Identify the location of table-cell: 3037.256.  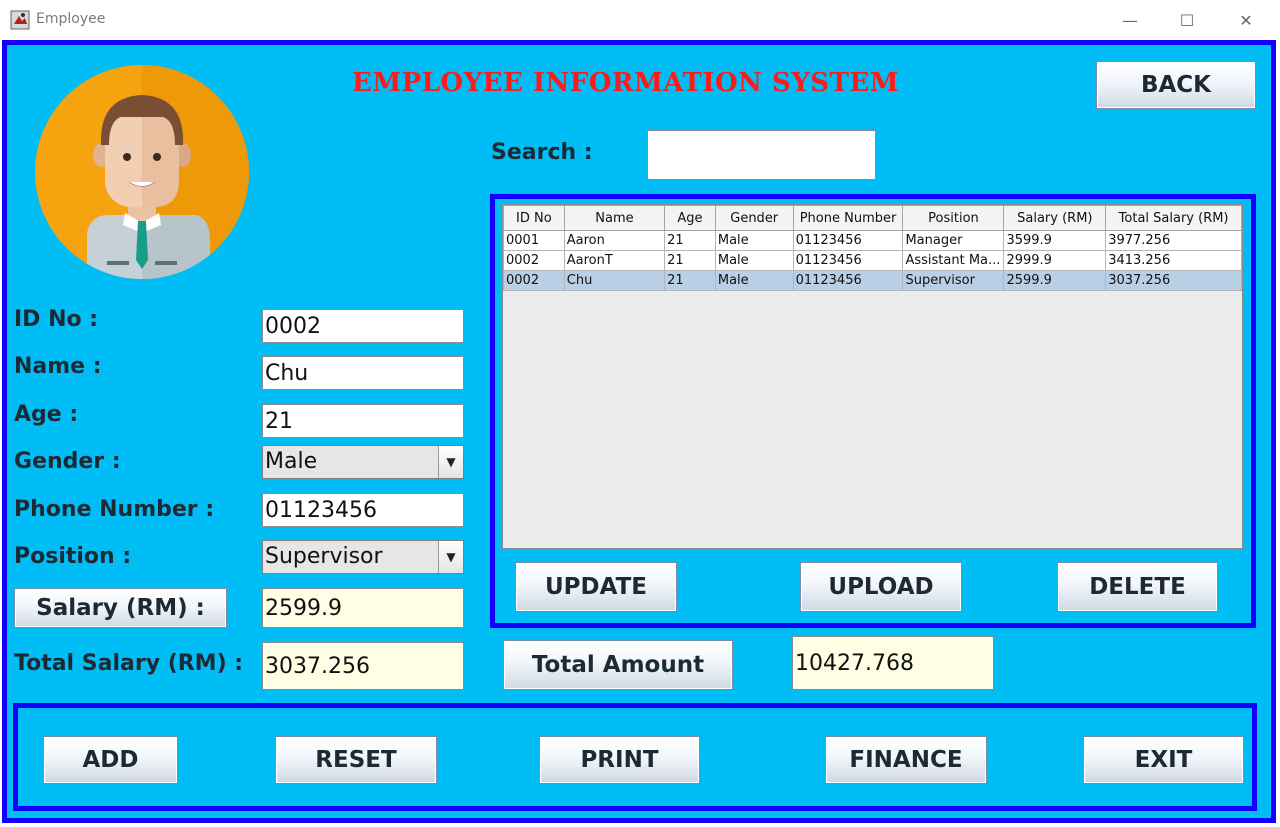
(1173, 280).